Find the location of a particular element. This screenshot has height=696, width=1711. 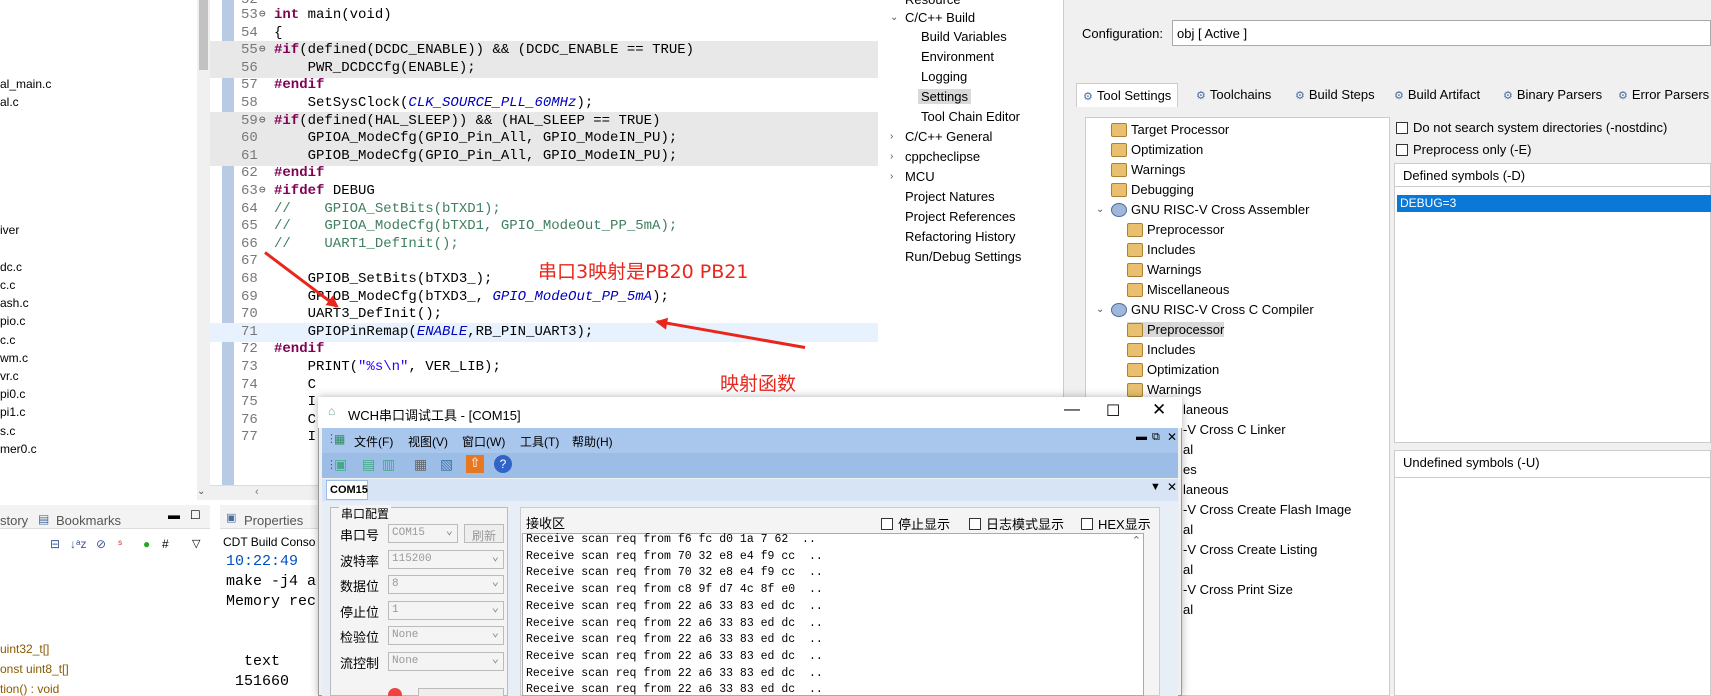

tool-tree-item: -V Cross C Linker is located at coordinates (1234, 429).